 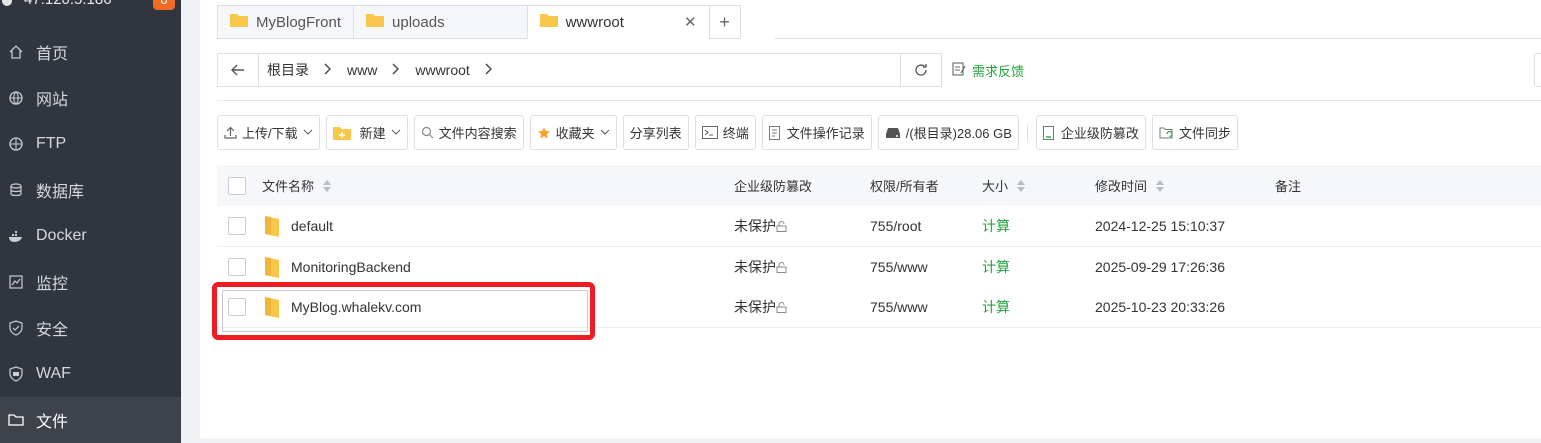 I want to click on select-all-checkbox, so click(x=237, y=185).